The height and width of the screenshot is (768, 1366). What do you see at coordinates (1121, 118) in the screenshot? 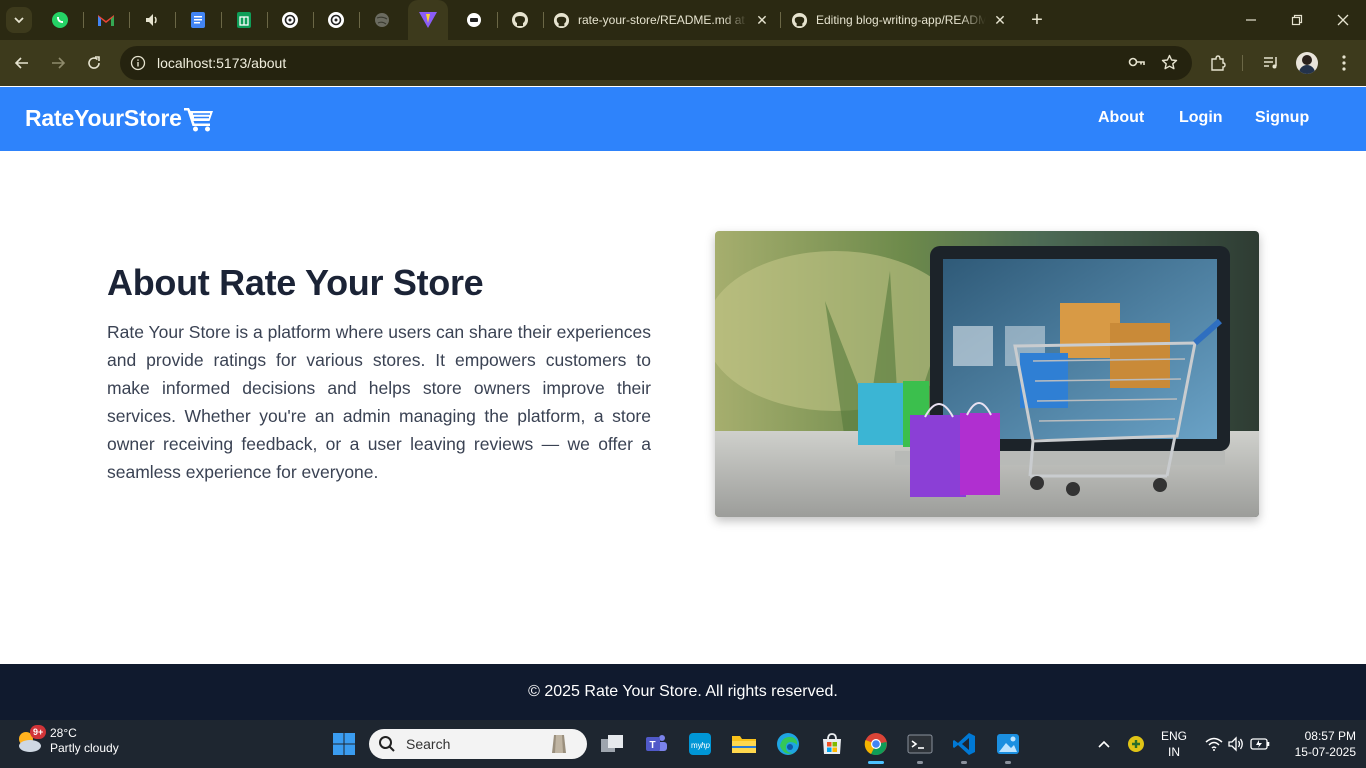
I see `nav-link-about: About` at bounding box center [1121, 118].